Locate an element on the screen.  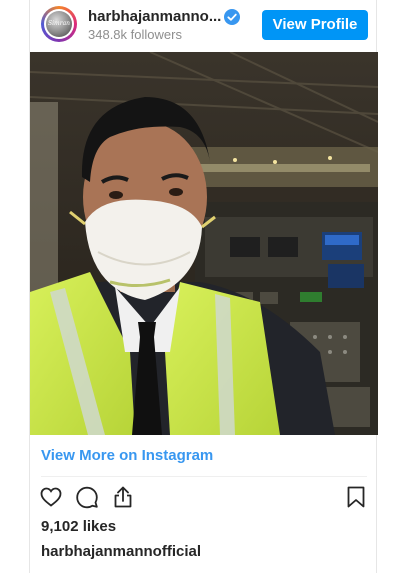
heart-icon is located at coordinates (51, 497).